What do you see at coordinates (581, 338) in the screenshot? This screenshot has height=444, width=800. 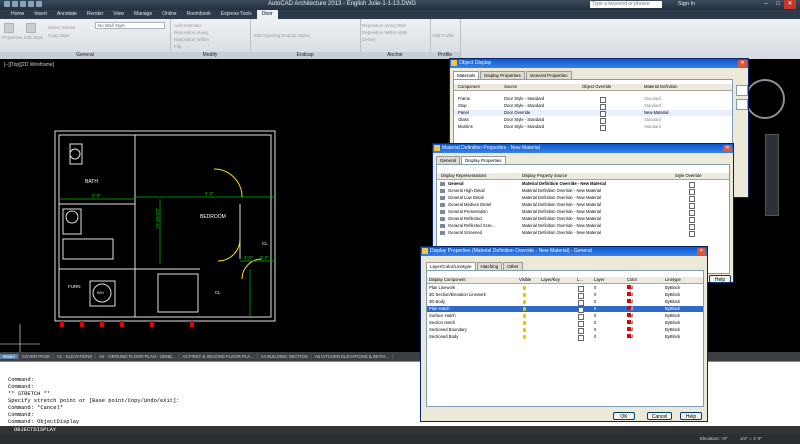 I see `layer-key-checkbox` at bounding box center [581, 338].